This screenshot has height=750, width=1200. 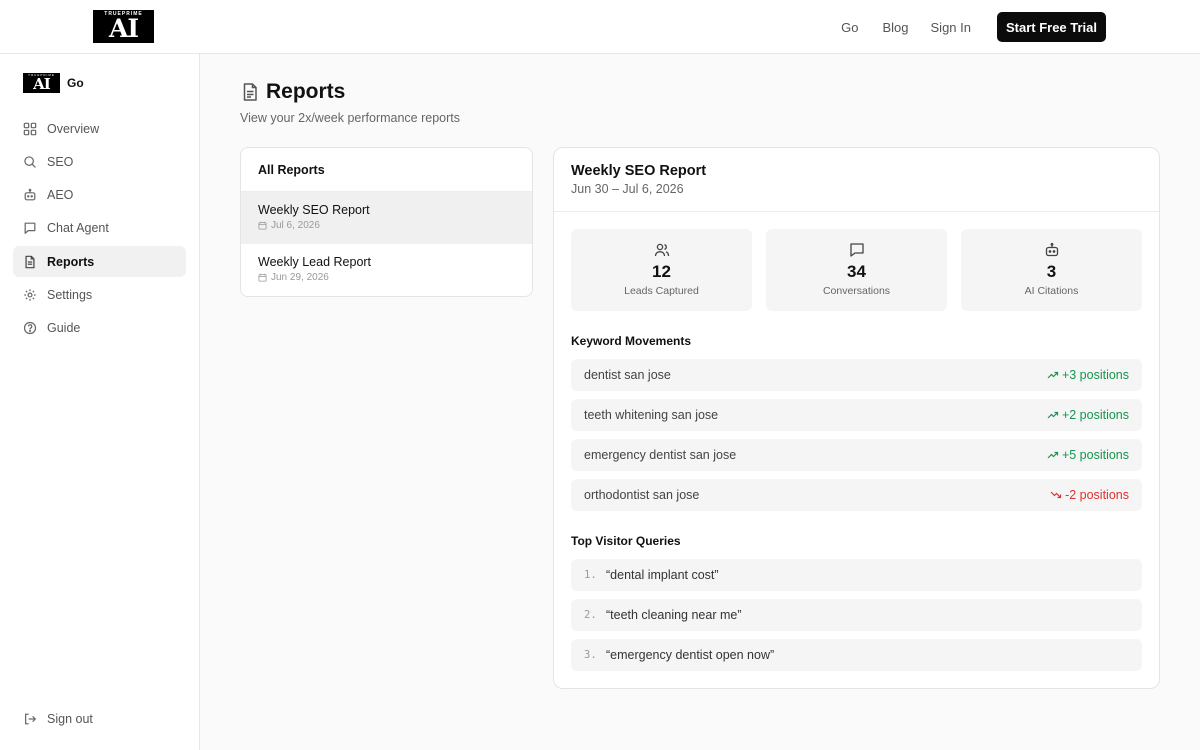 I want to click on report-name: Weekly Lead Report, so click(x=315, y=262).